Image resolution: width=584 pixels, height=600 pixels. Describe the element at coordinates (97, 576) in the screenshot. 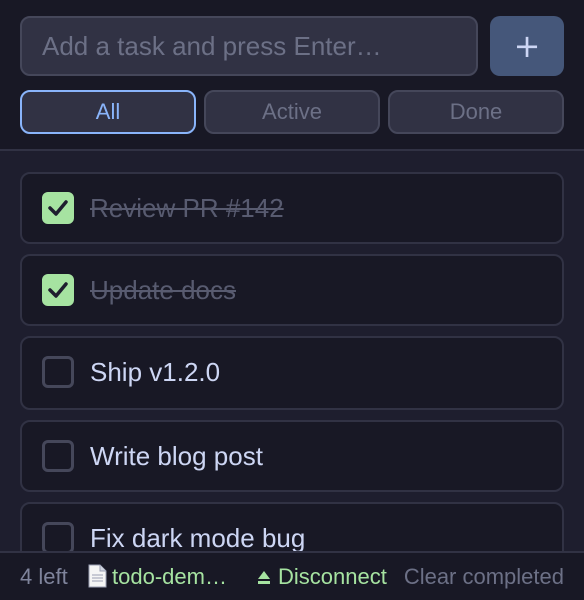

I see `document-icon` at that location.